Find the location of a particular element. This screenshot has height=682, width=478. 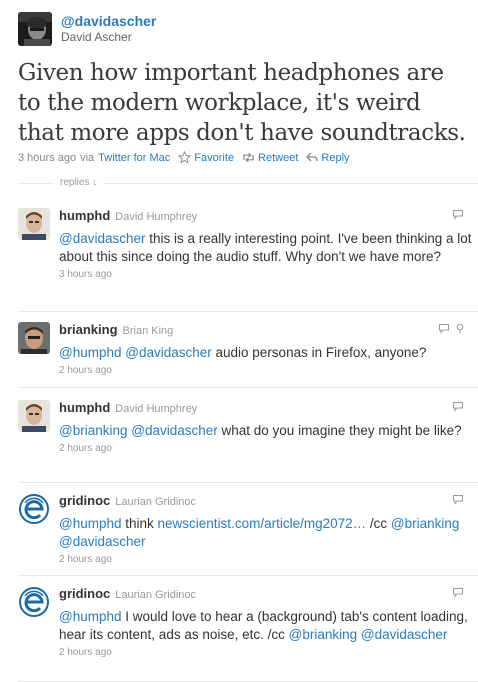

reply-button: Reply is located at coordinates (328, 157).